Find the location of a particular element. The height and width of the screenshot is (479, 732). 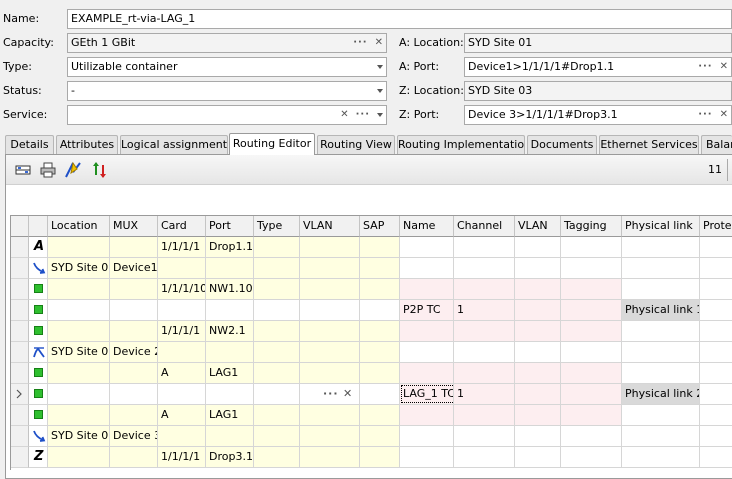

col-vlan-2: VLAN is located at coordinates (538, 226).